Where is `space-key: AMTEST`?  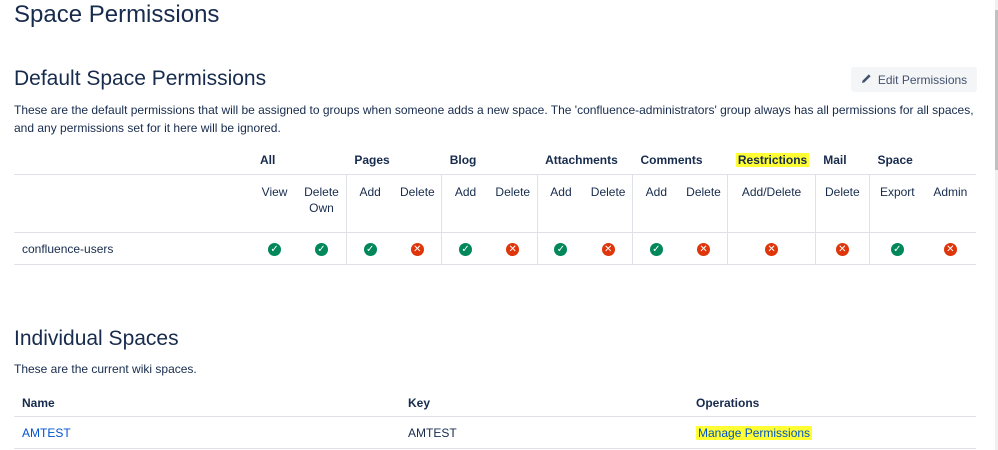
space-key: AMTEST is located at coordinates (544, 432).